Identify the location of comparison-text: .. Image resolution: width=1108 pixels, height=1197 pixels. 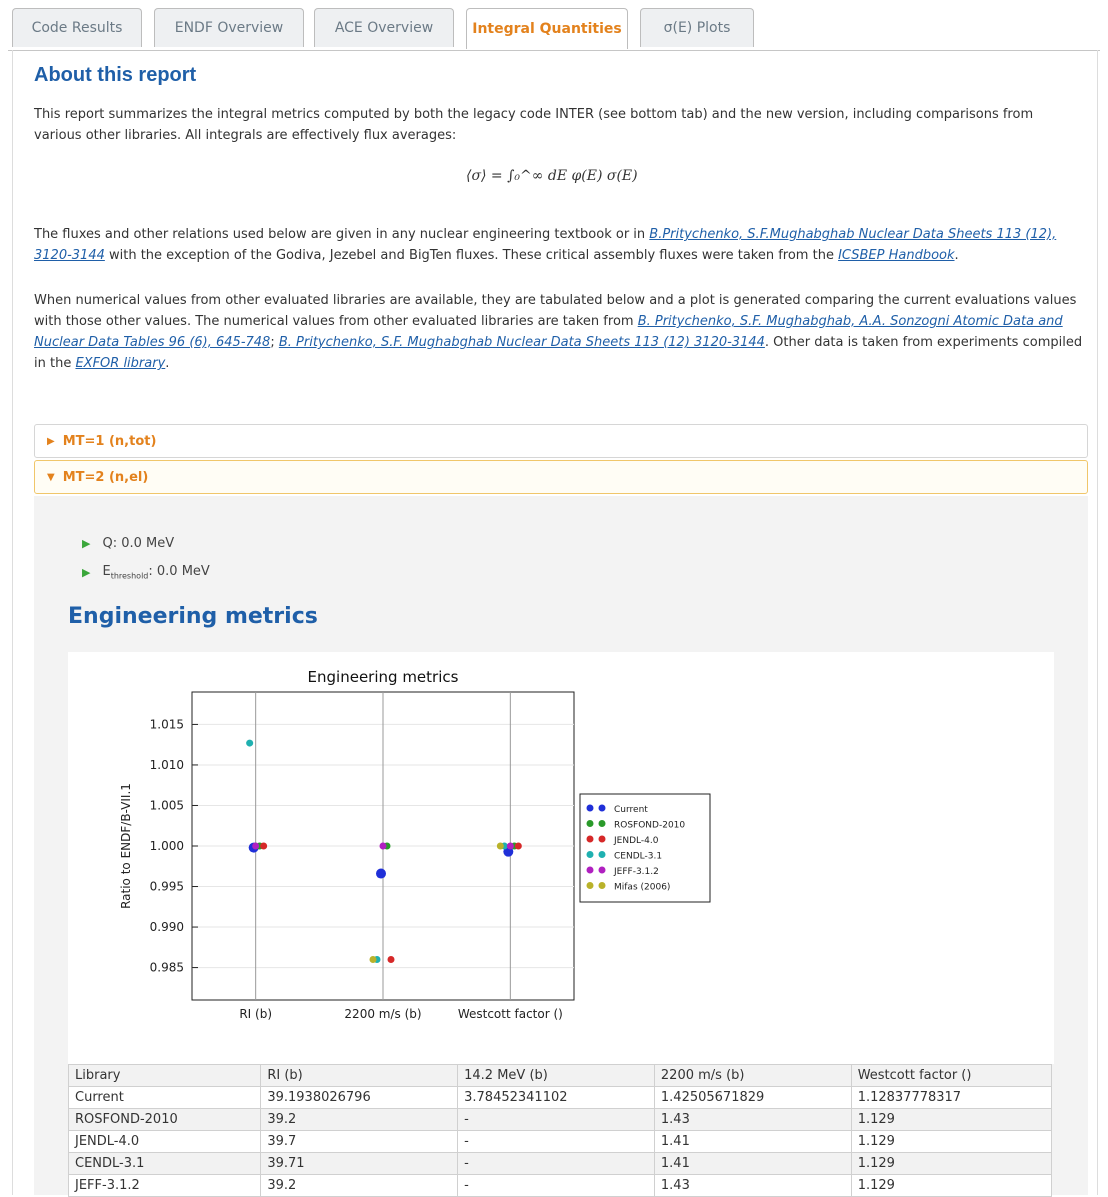
(167, 363).